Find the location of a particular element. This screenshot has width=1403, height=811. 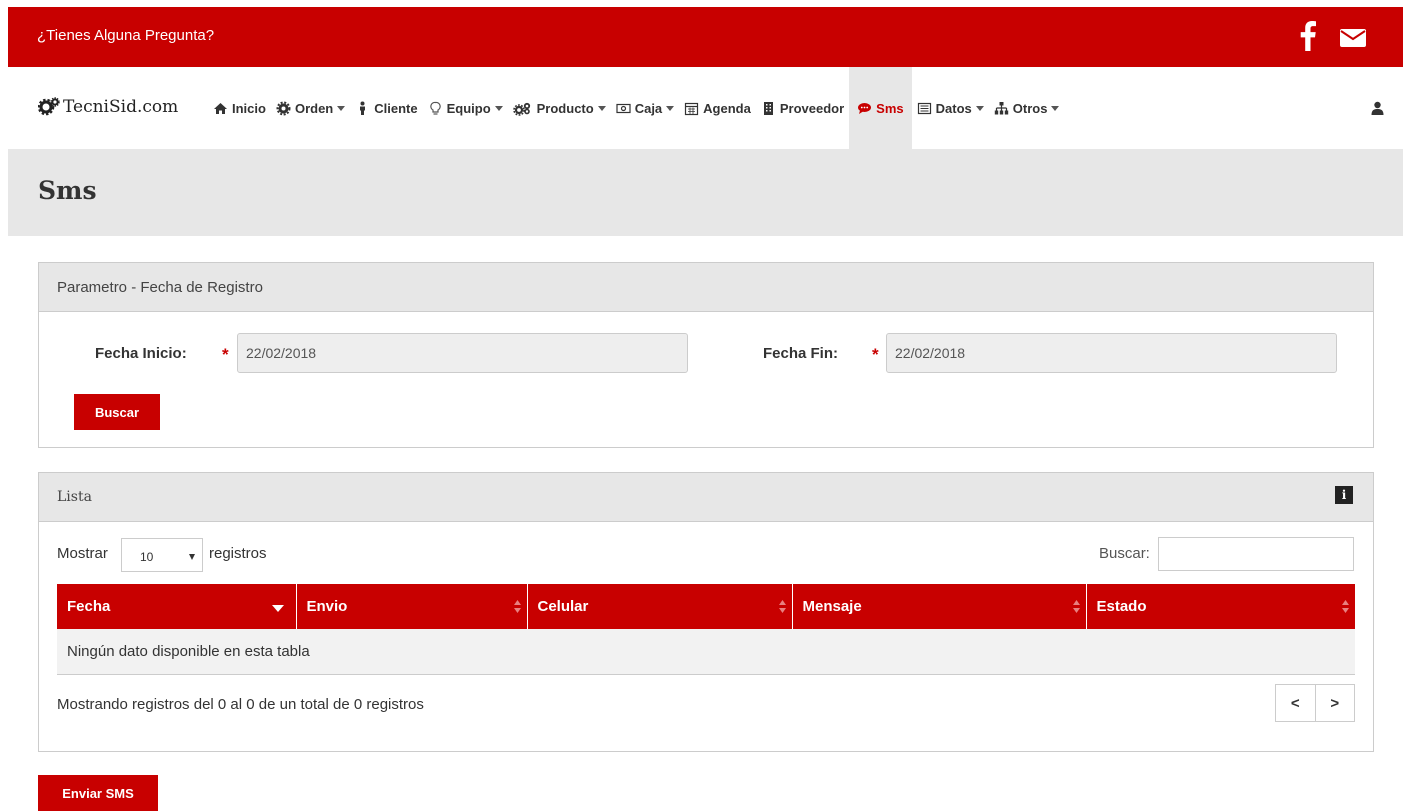

nav-label: Caja is located at coordinates (648, 108).